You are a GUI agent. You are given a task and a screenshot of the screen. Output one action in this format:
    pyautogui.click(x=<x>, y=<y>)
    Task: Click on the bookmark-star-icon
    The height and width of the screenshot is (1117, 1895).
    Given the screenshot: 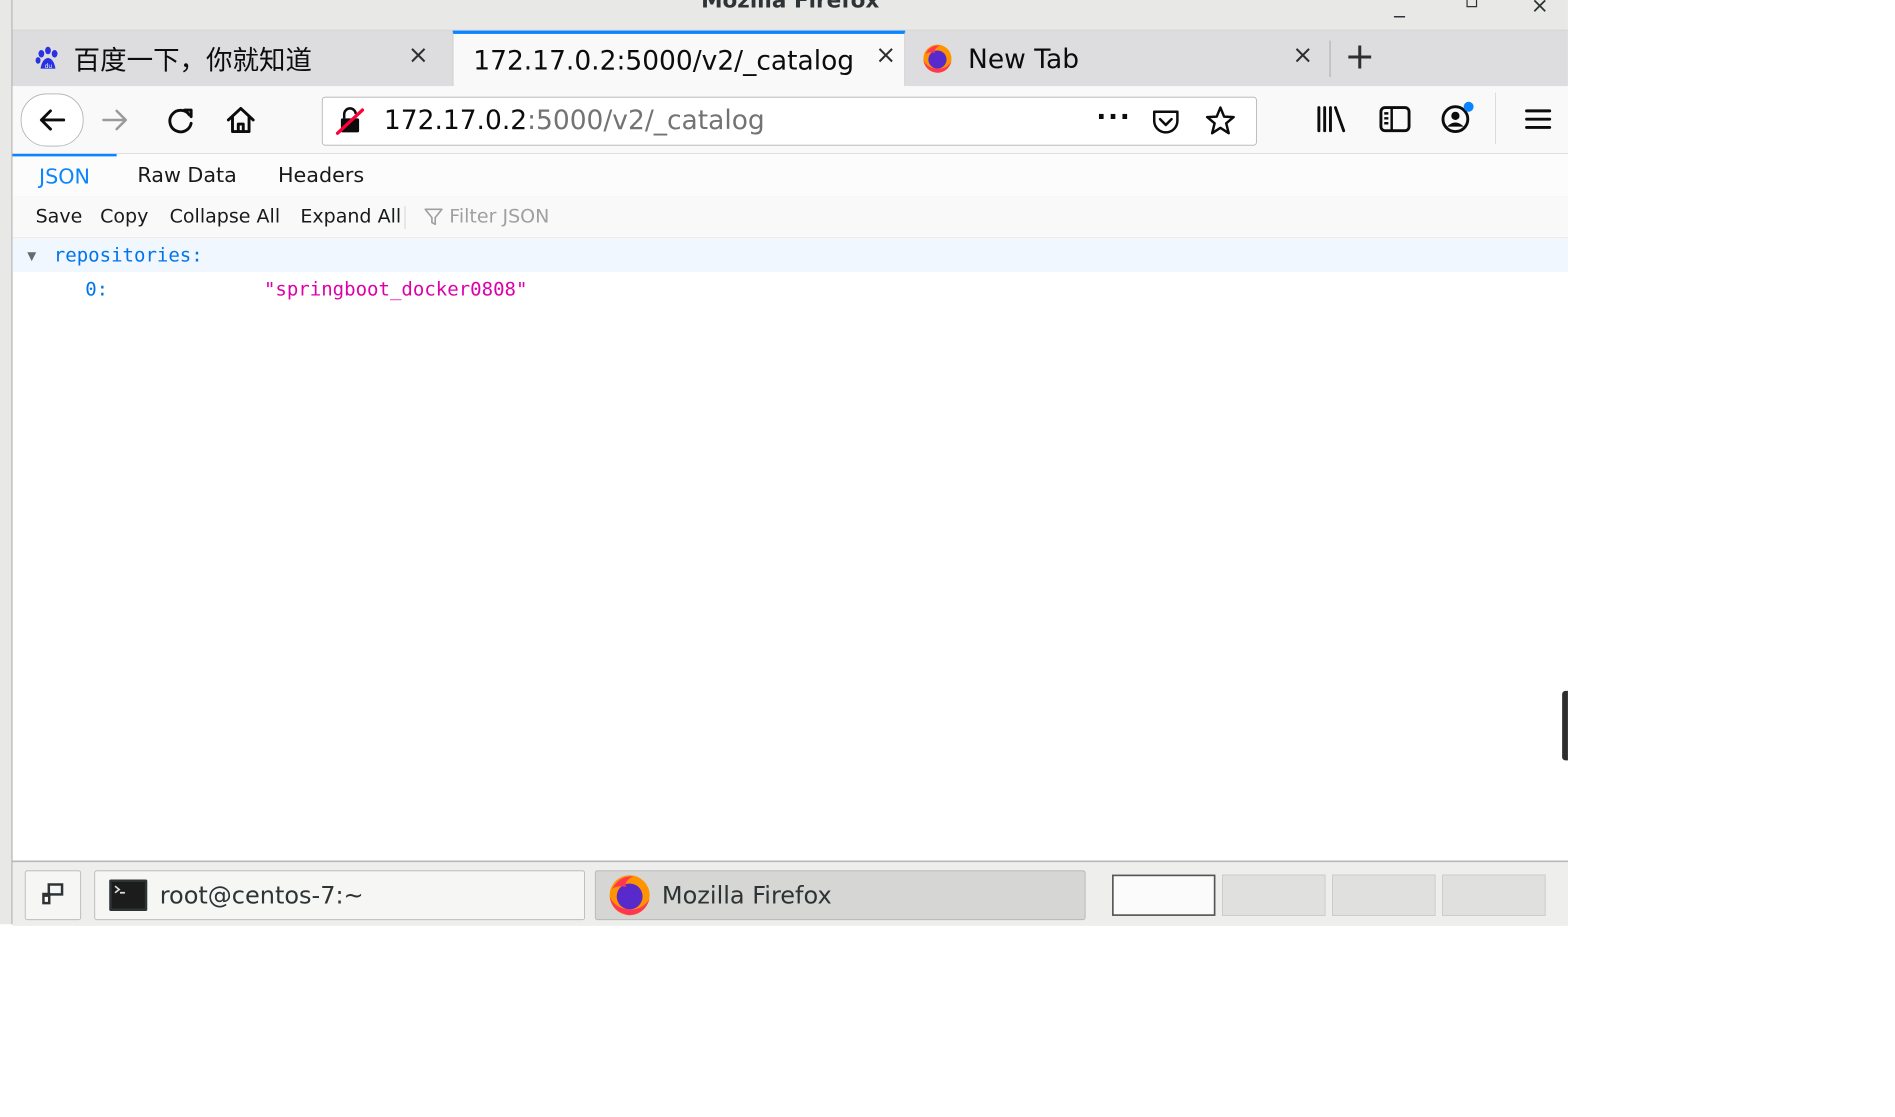 What is the action you would take?
    pyautogui.click(x=1220, y=122)
    